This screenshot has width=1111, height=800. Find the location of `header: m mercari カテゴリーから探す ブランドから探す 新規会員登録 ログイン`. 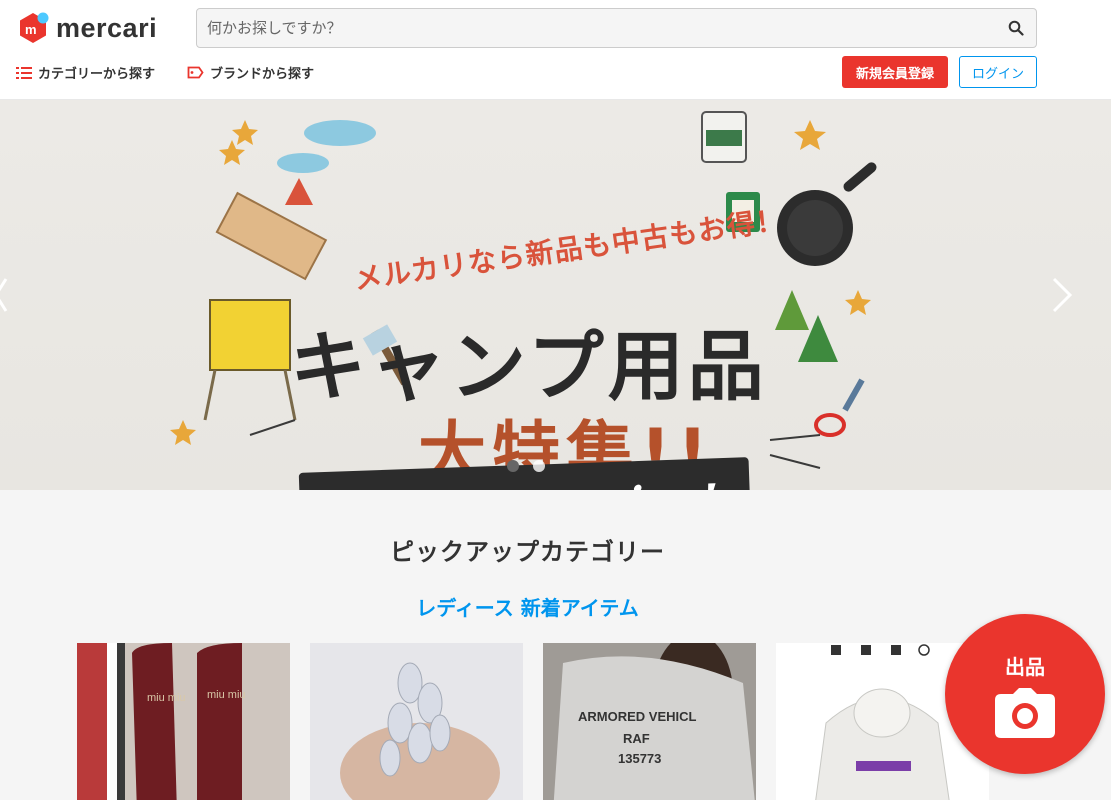

header: m mercari カテゴリーから探す ブランドから探す 新規会員登録 ログイン is located at coordinates (555, 50).